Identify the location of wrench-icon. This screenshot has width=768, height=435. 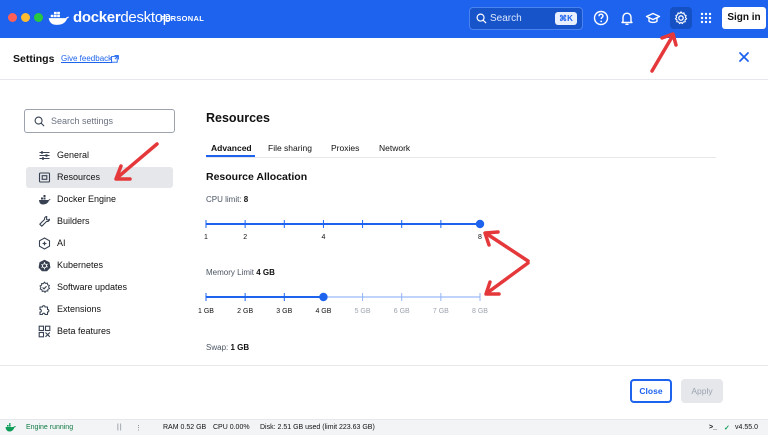
(44, 221).